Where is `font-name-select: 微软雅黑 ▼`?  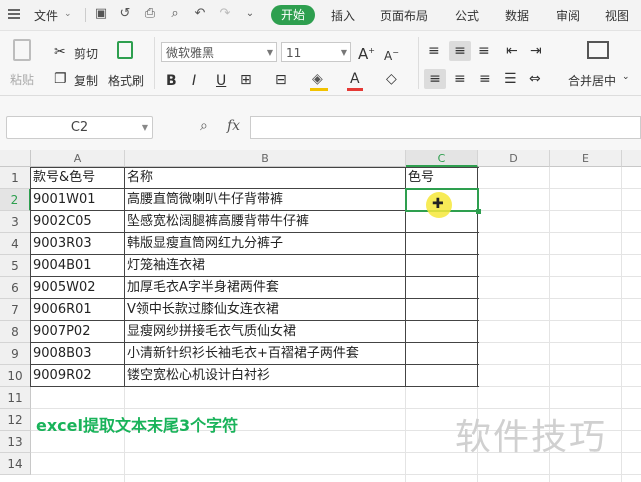 font-name-select: 微软雅黑 ▼ is located at coordinates (219, 52).